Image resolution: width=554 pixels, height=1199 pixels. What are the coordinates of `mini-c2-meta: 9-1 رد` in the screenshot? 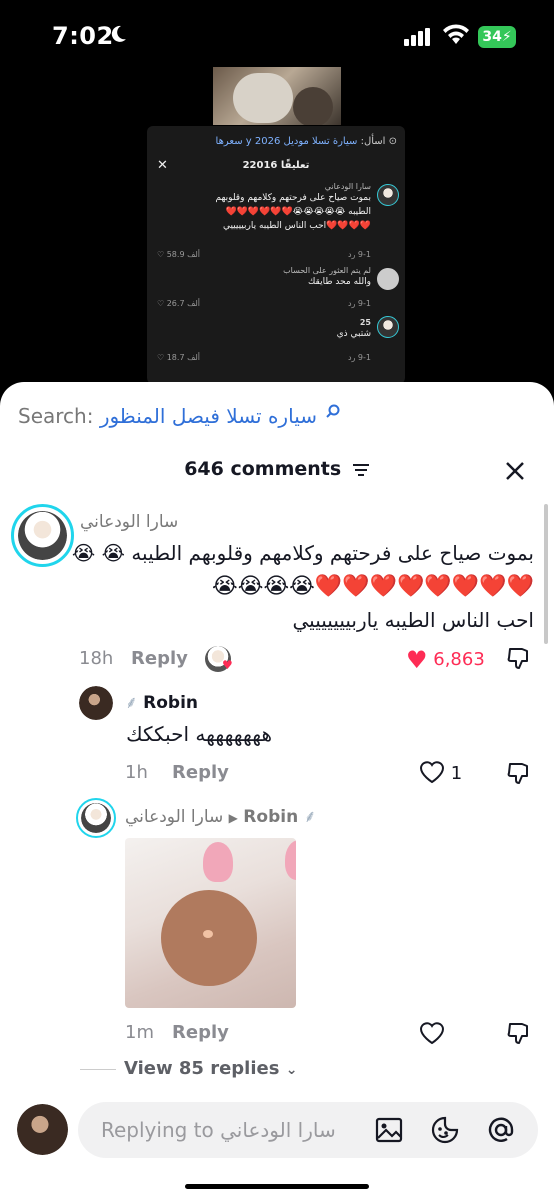 It's located at (359, 303).